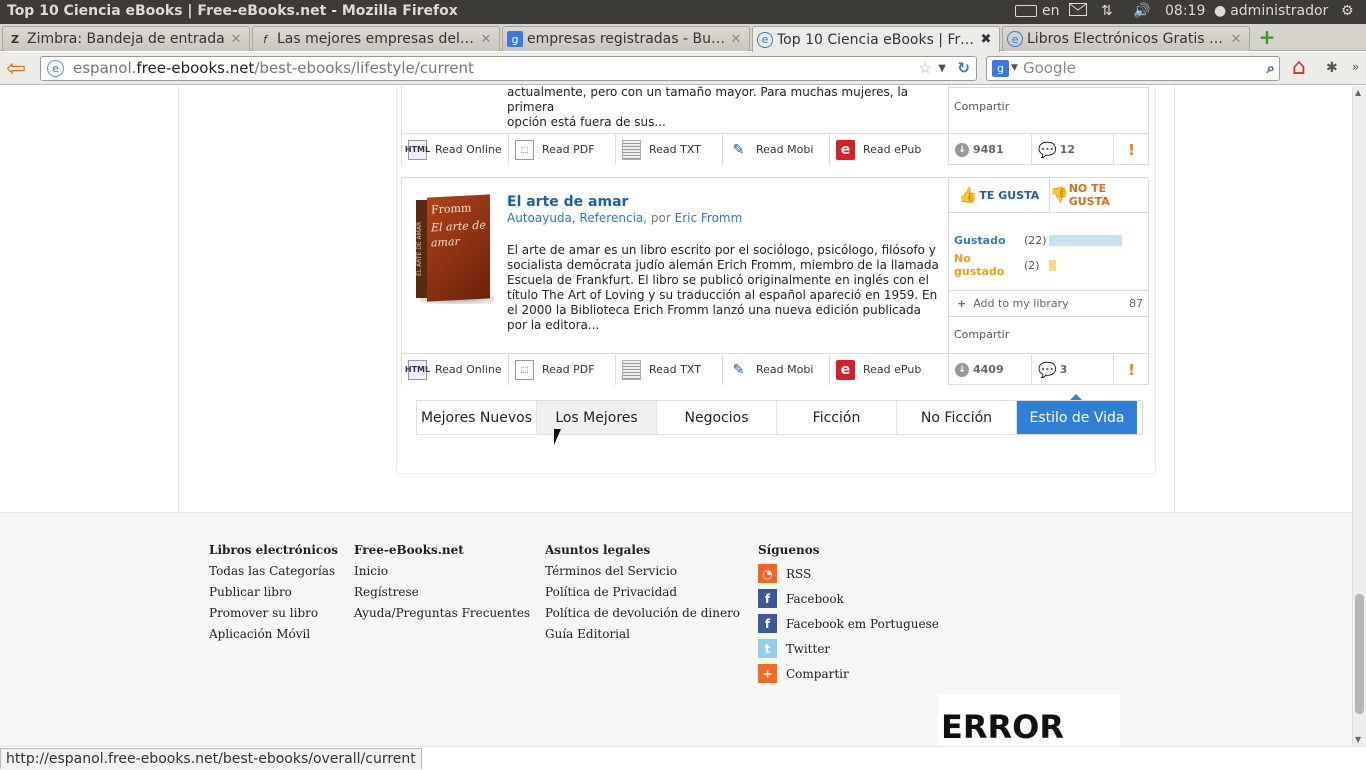  Describe the element at coordinates (1332, 68) in the screenshot. I see `extension-icon: ✱` at that location.